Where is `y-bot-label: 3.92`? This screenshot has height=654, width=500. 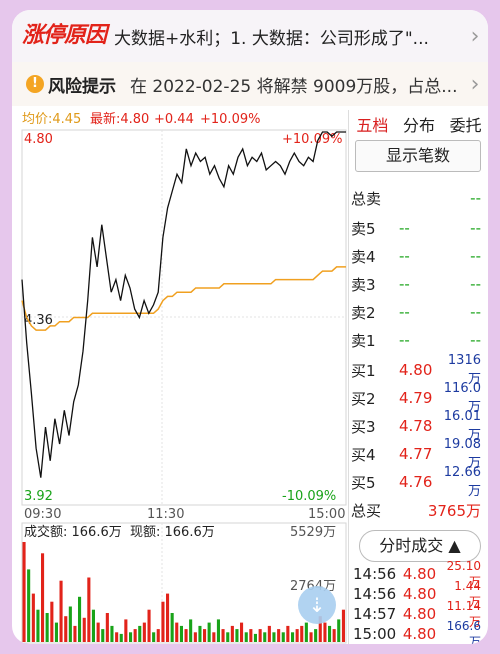 y-bot-label: 3.92 is located at coordinates (38, 496).